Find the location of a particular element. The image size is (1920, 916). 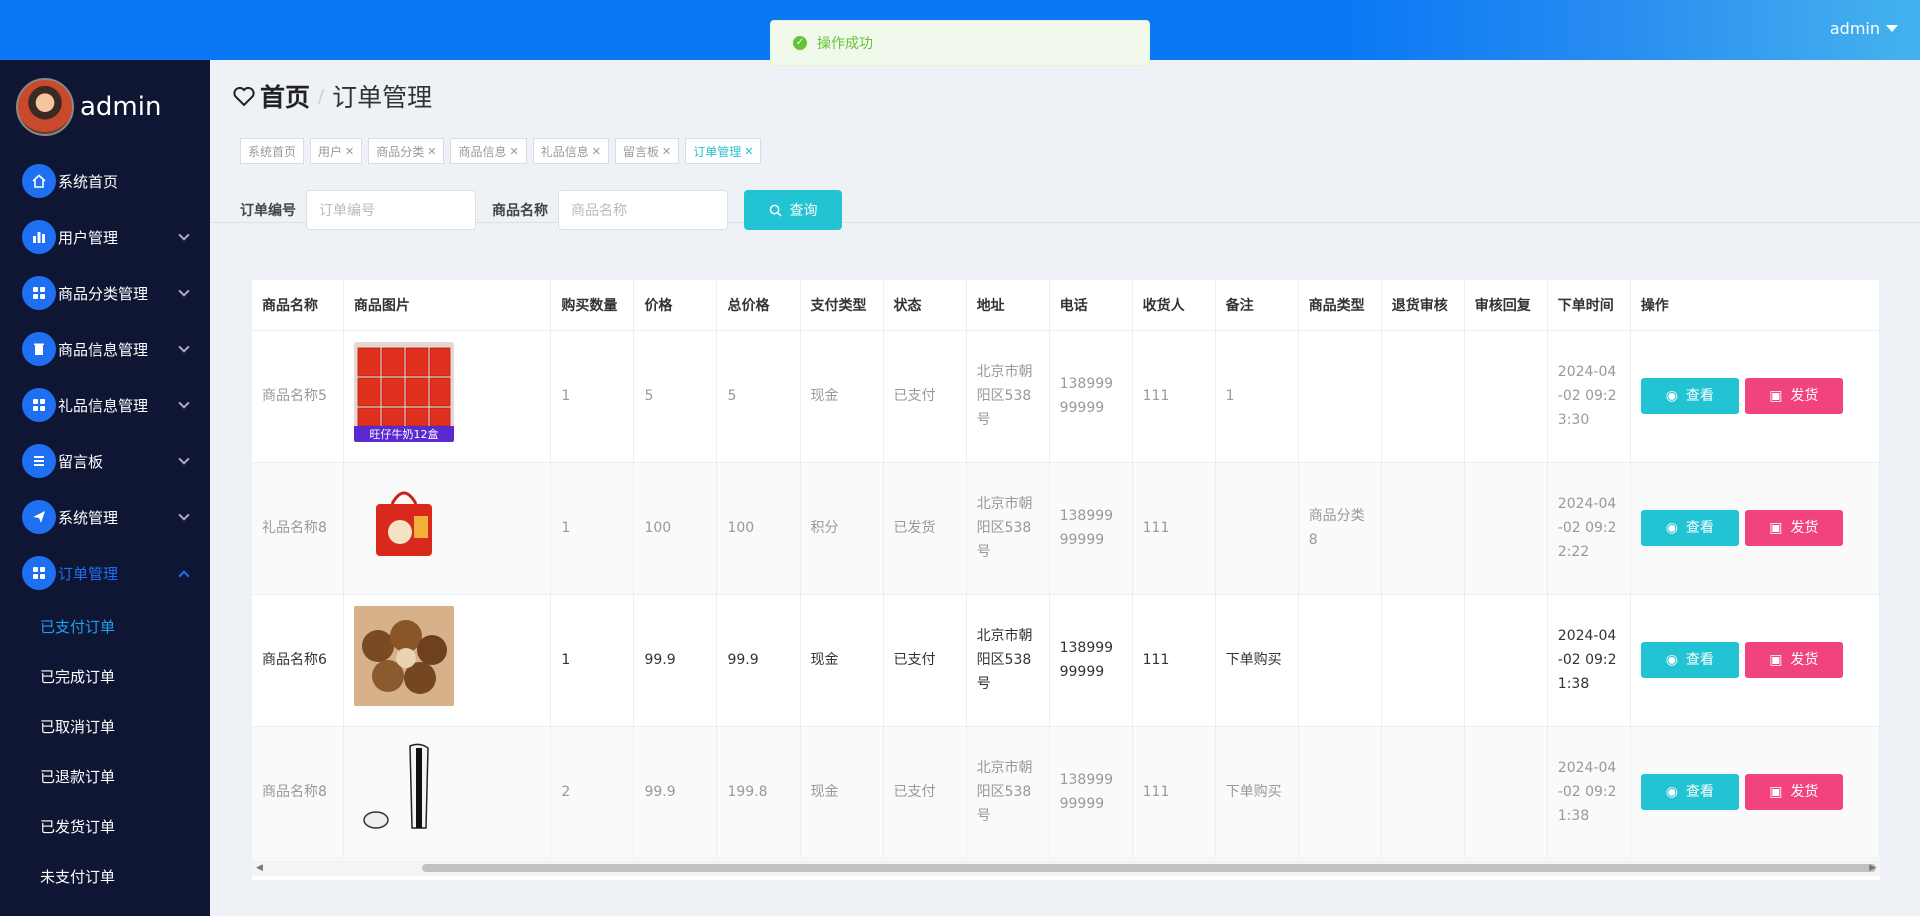

brand-name: admin is located at coordinates (121, 106).